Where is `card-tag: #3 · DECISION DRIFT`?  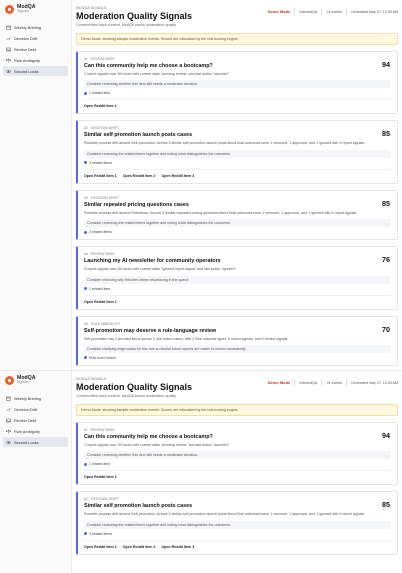
card-tag: #3 · DECISION DRIFT is located at coordinates (102, 197).